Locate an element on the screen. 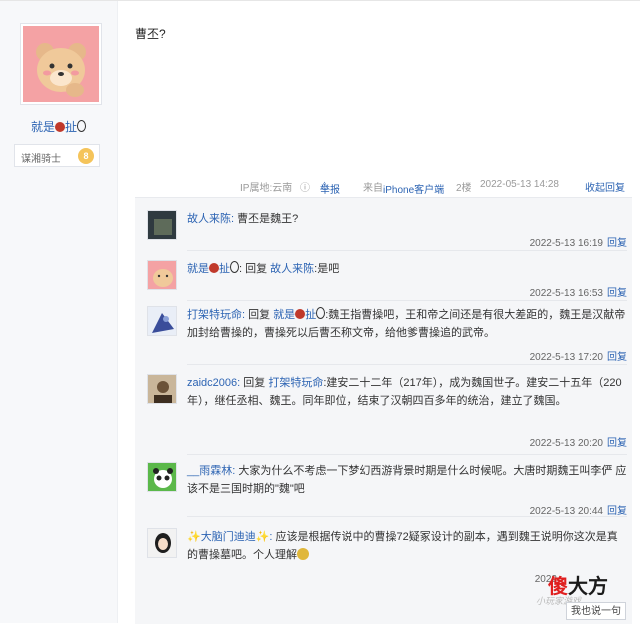  username-suffix: 扯 is located at coordinates (71, 127).